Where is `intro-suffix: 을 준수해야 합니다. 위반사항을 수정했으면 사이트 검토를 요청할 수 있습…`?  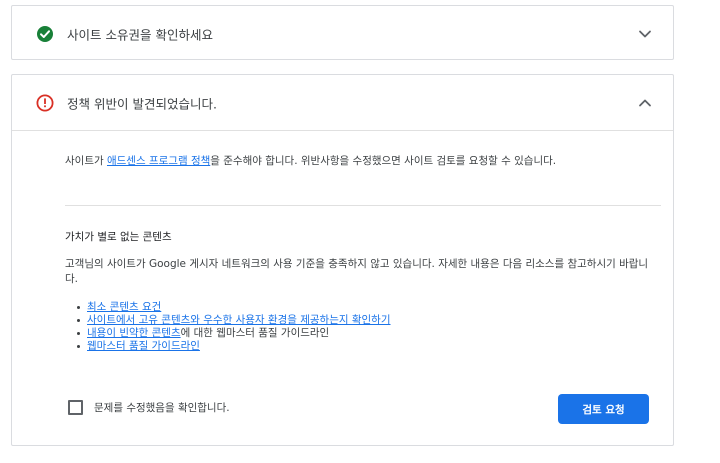
intro-suffix: 을 준수해야 합니다. 위반사항을 수정했으면 사이트 검토를 요청할 수 있습… is located at coordinates (383, 161).